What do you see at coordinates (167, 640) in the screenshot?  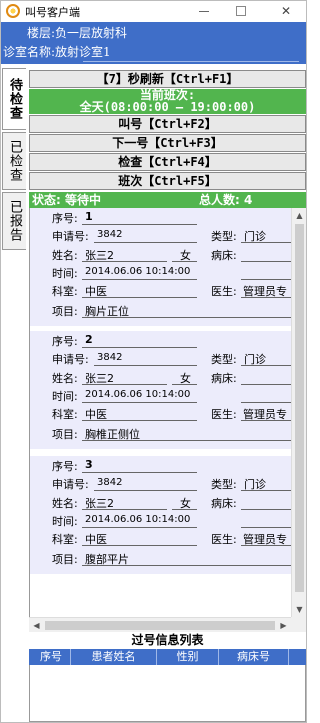 I see `passed-list-title: 过号信息列表` at bounding box center [167, 640].